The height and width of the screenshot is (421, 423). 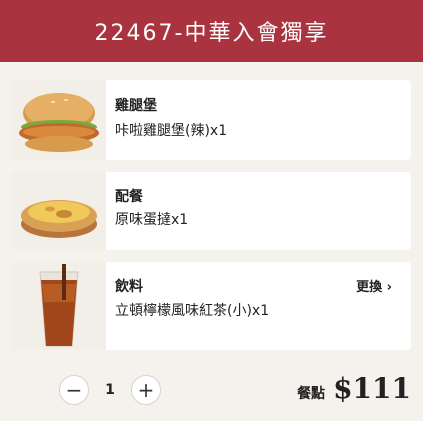 What do you see at coordinates (129, 287) in the screenshot?
I see `item-title: 飲料` at bounding box center [129, 287].